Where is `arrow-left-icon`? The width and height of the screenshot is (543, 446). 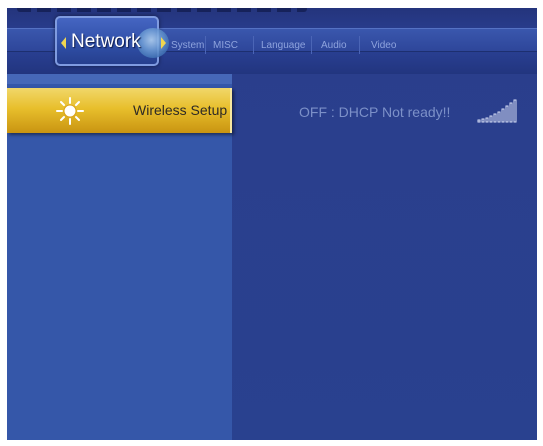 arrow-left-icon is located at coordinates (63, 43).